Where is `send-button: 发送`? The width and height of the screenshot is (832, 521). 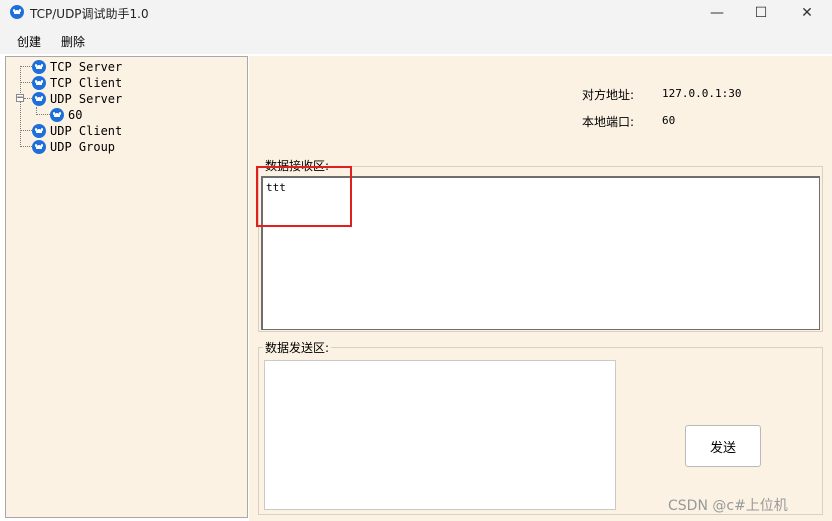
send-button: 发送 is located at coordinates (723, 446).